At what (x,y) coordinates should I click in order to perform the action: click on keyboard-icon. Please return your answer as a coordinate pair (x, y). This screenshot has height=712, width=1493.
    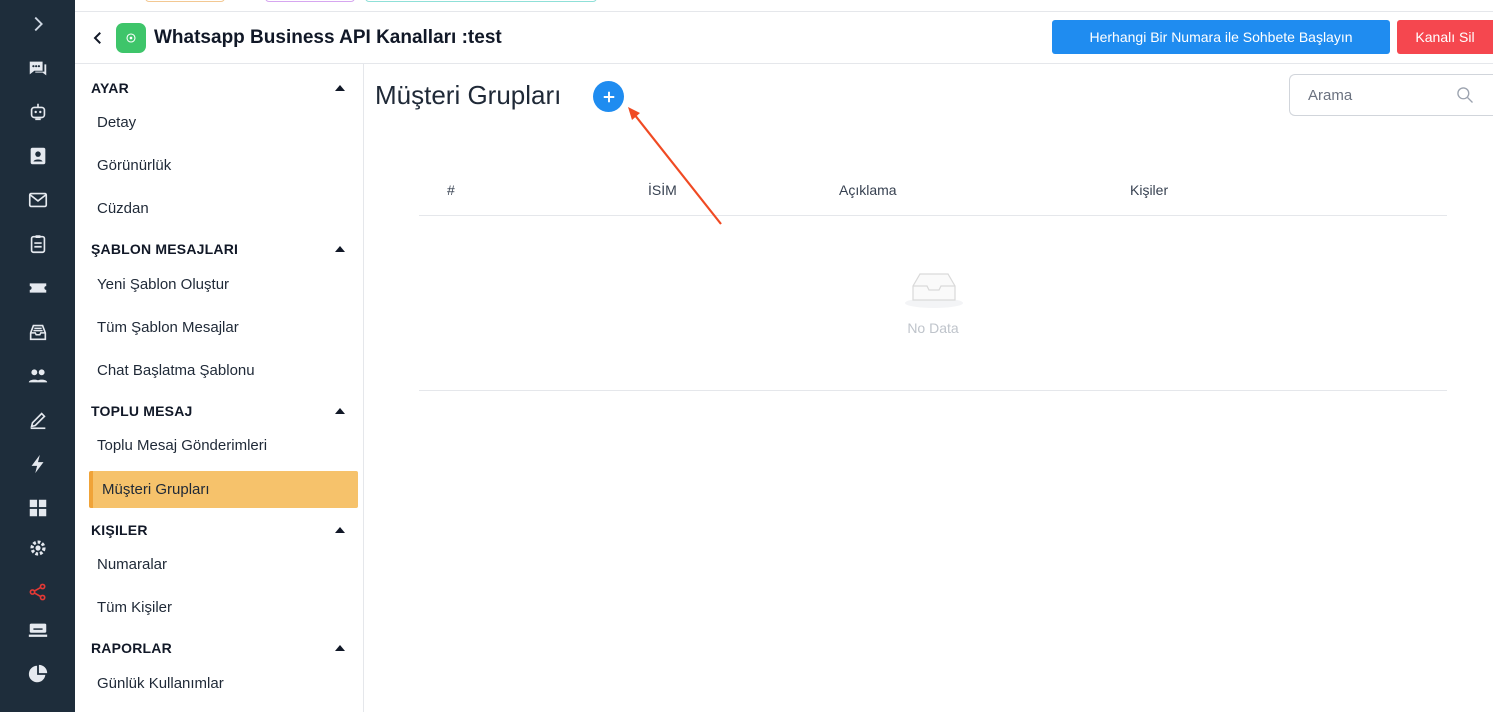
    Looking at the image, I should click on (37, 630).